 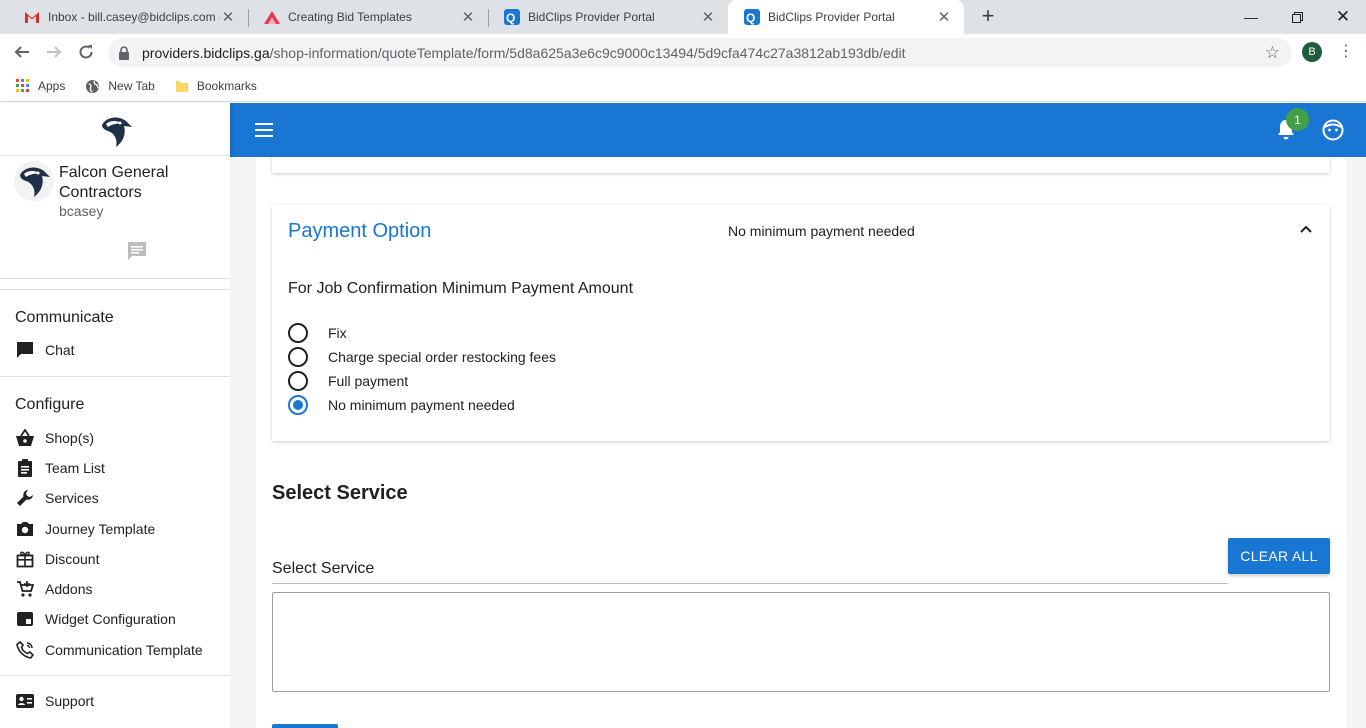 I want to click on payment-option-title: Payment Option, so click(x=359, y=231).